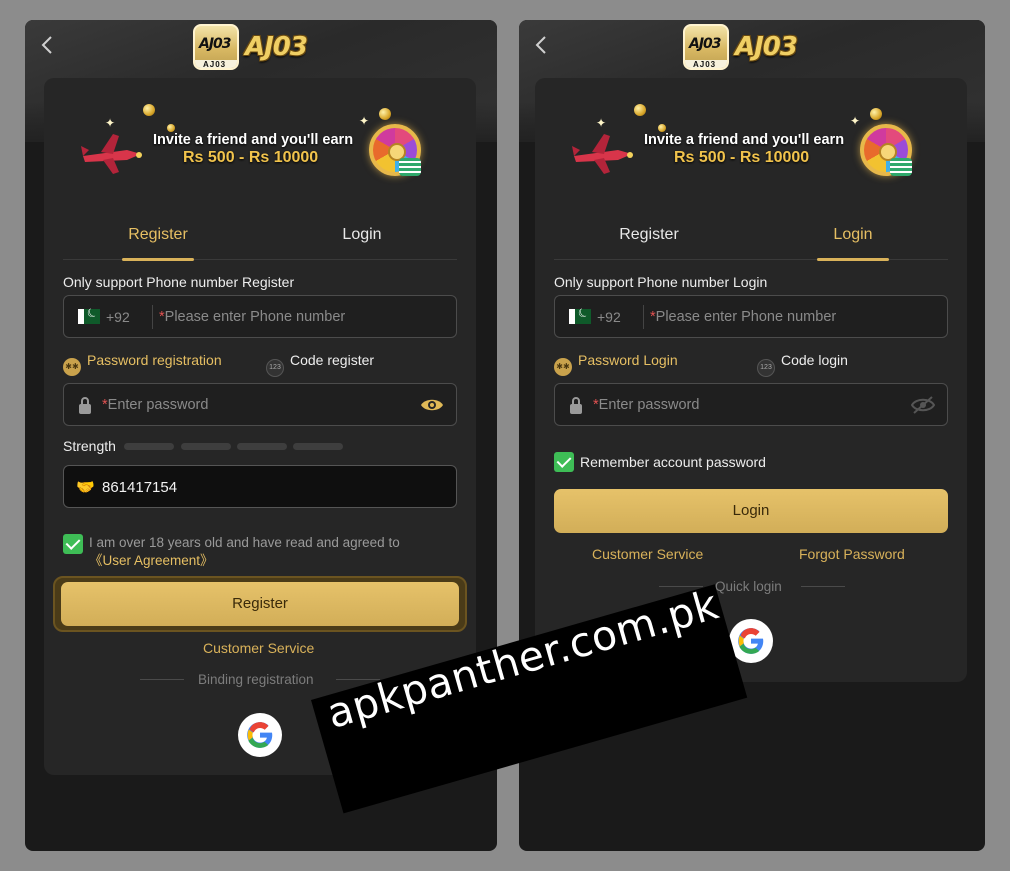 This screenshot has height=871, width=1010. Describe the element at coordinates (73, 544) in the screenshot. I see `agree-checkbox` at that location.